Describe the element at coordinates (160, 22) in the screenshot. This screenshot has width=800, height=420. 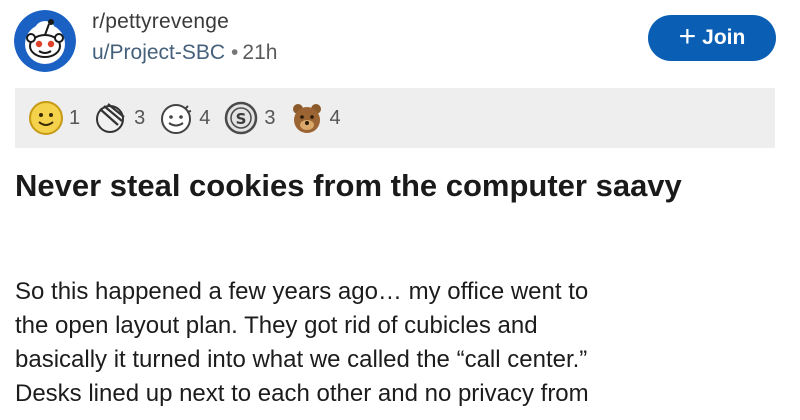
I see `subreddit-name: r/pettyrevenge` at that location.